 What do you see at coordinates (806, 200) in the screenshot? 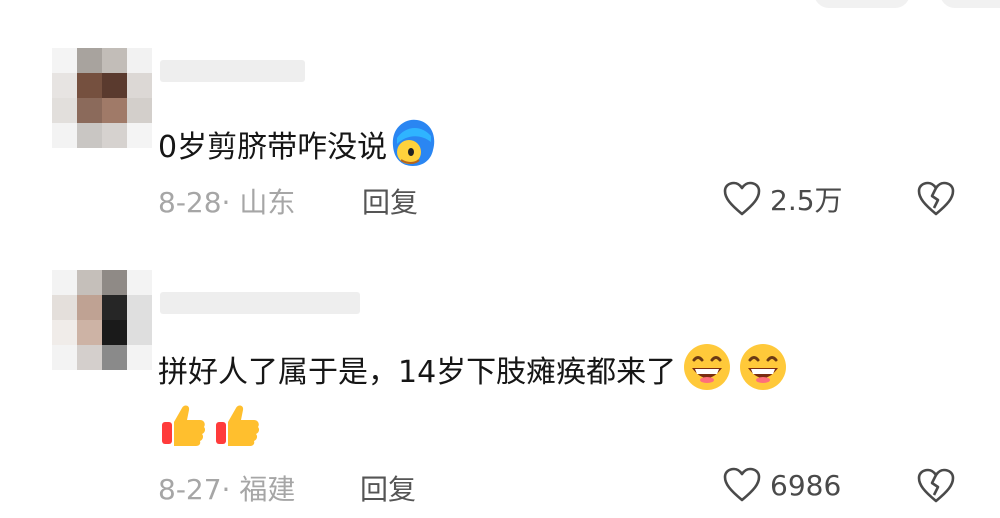
I see `like-count: 2.5万` at bounding box center [806, 200].